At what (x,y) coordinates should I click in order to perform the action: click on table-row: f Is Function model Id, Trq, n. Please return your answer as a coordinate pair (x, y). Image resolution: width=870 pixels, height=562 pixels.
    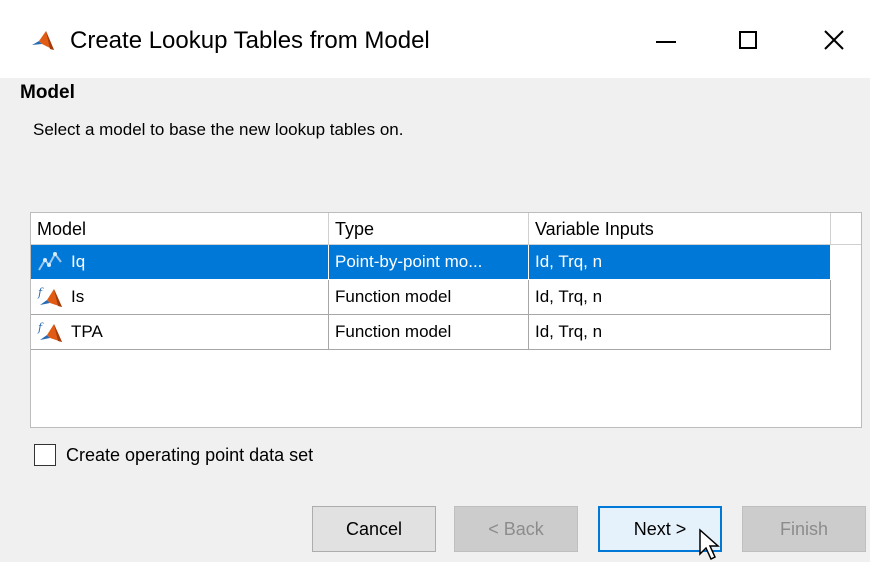
    Looking at the image, I should click on (431, 297).